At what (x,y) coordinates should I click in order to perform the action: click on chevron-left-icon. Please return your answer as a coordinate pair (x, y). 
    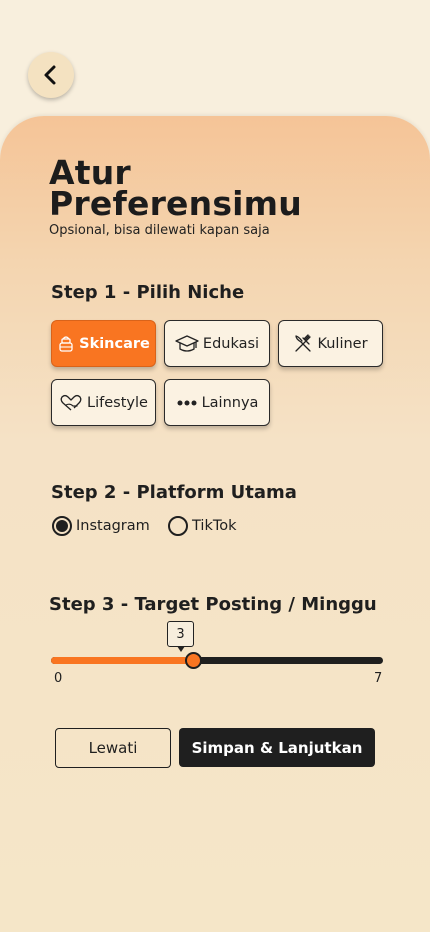
    Looking at the image, I should click on (50, 75).